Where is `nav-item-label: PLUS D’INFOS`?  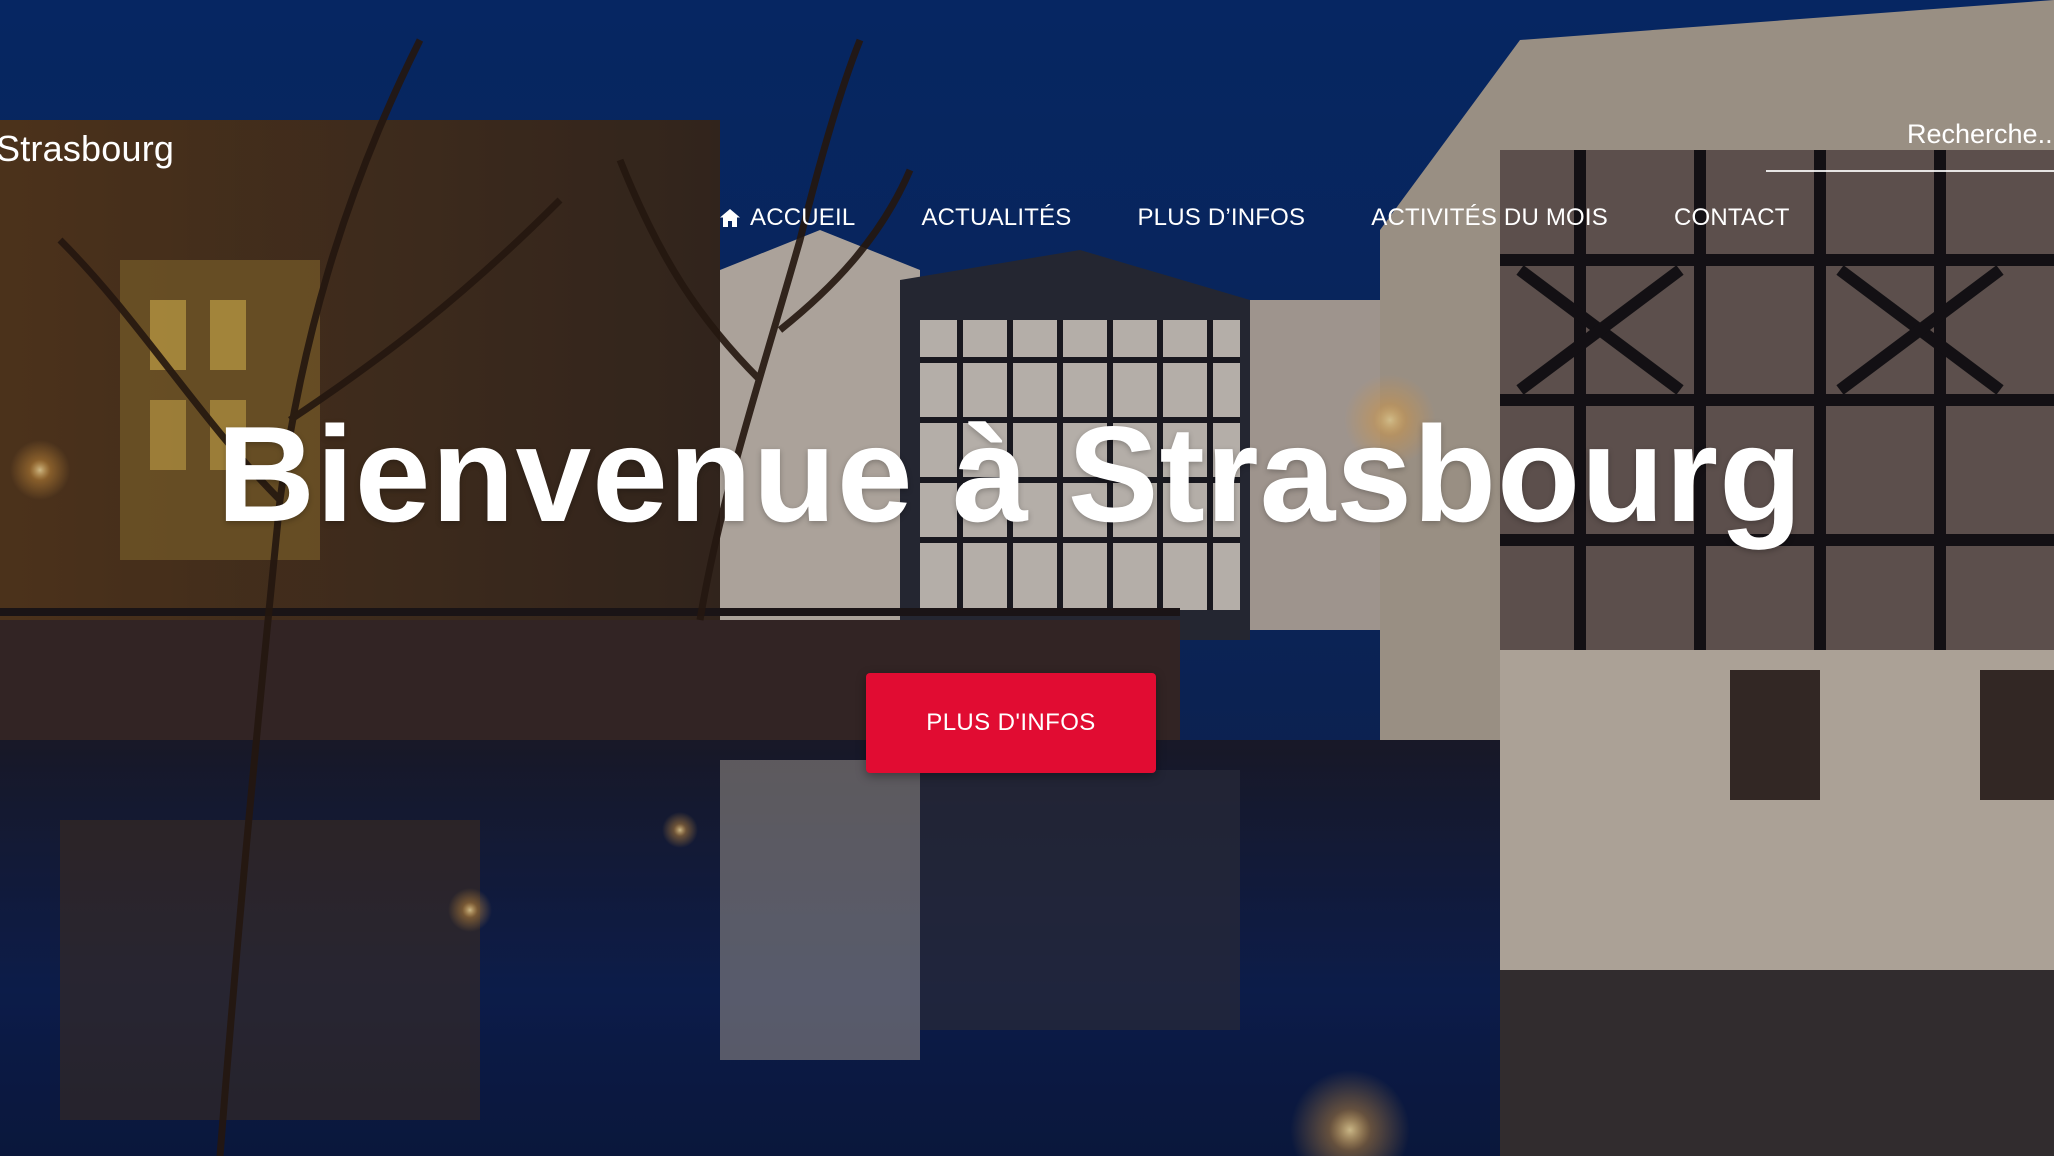
nav-item-label: PLUS D’INFOS is located at coordinates (1221, 217).